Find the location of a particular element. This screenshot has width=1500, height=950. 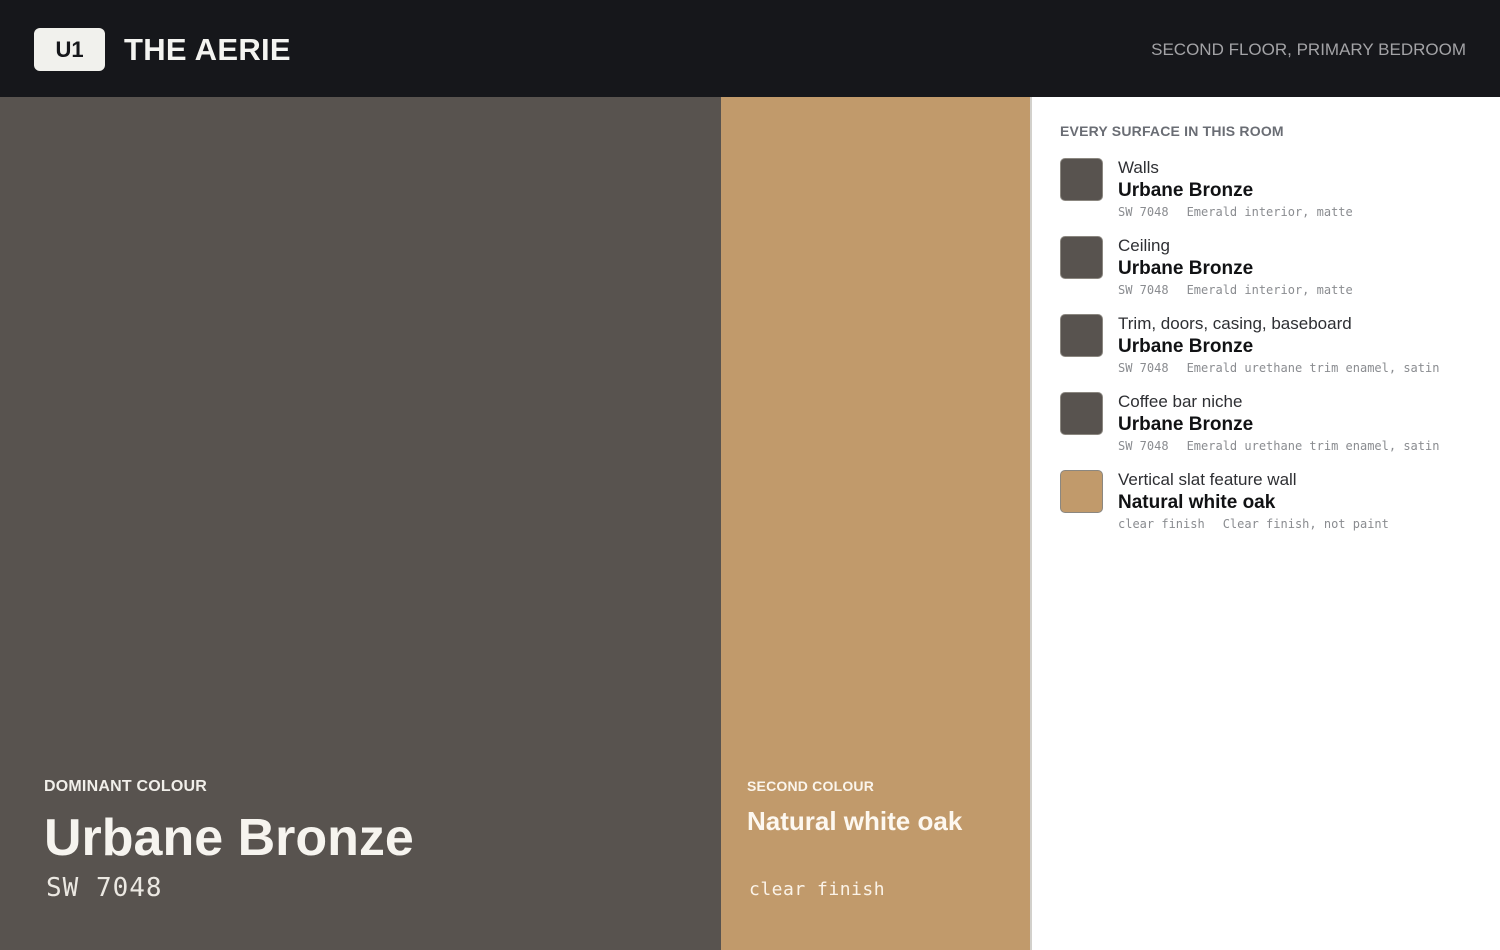

surface-colour-meta: clear finish Clear finish, not paint is located at coordinates (1253, 524).